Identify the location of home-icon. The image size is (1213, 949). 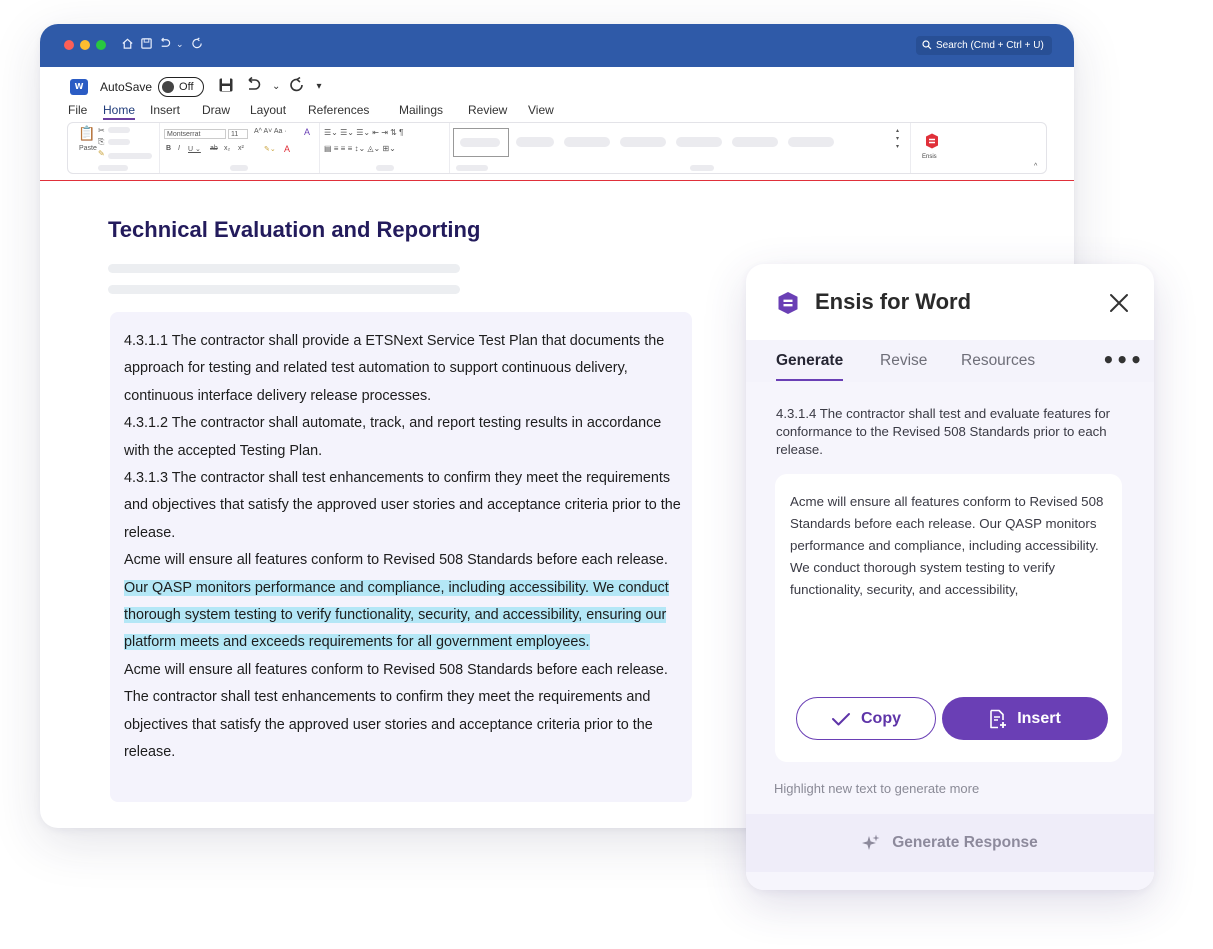
(127, 46).